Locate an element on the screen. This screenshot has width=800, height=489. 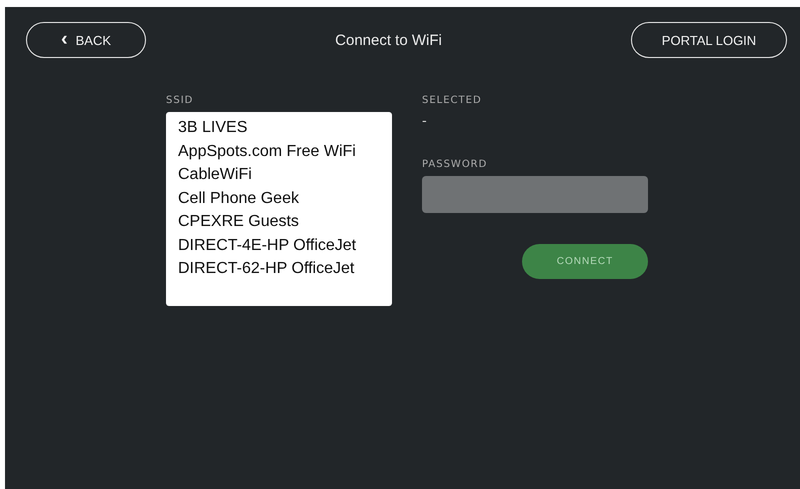
selected-label: SELECTED is located at coordinates (452, 100).